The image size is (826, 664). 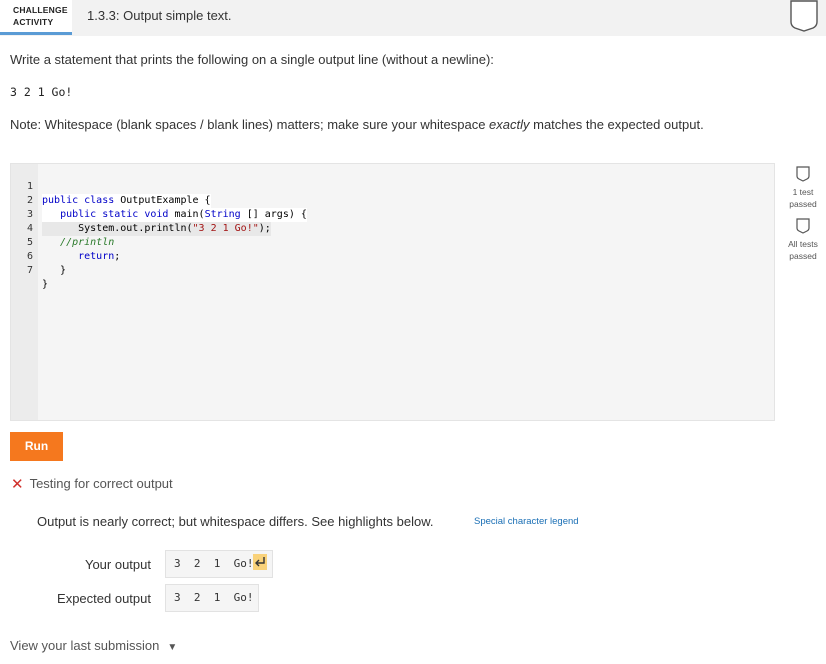 I want to click on line-number: 2, so click(x=29, y=200).